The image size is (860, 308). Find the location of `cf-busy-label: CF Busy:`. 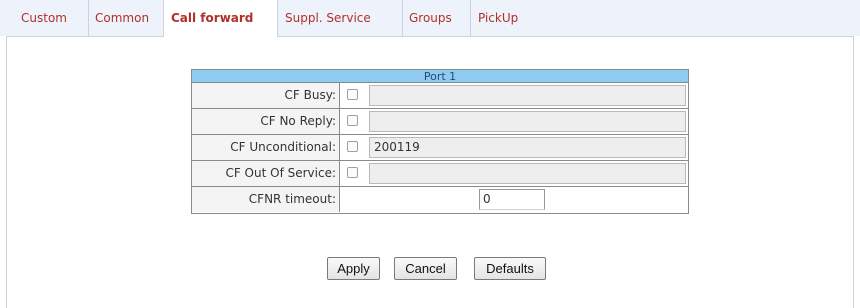

cf-busy-label: CF Busy: is located at coordinates (266, 95).